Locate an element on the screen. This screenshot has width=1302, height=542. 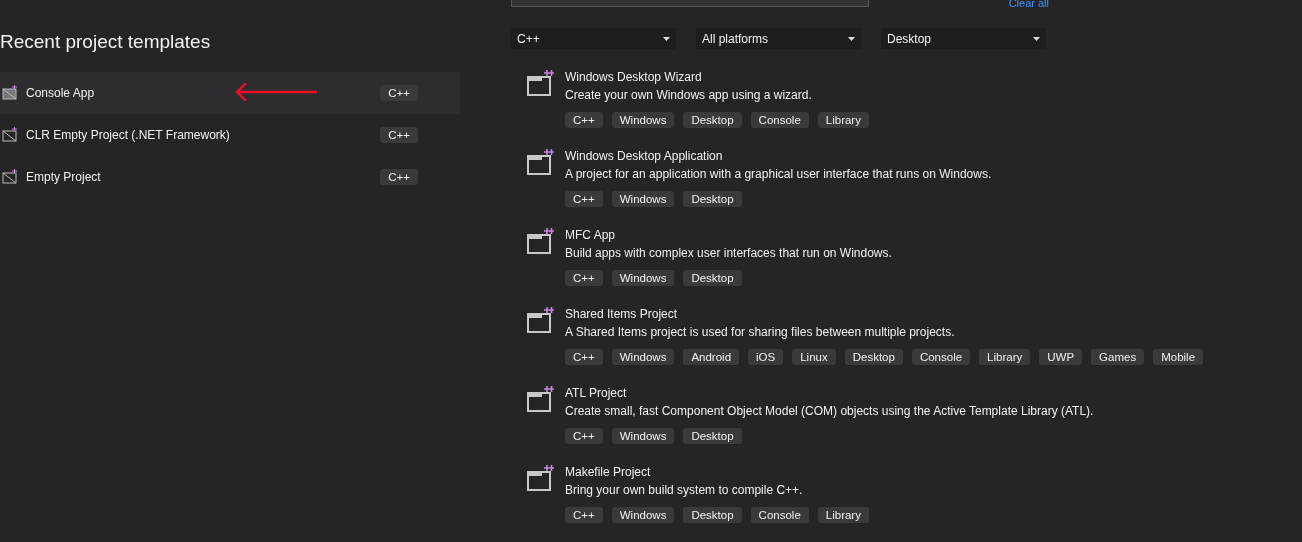
template-tag: UWP is located at coordinates (1061, 357).